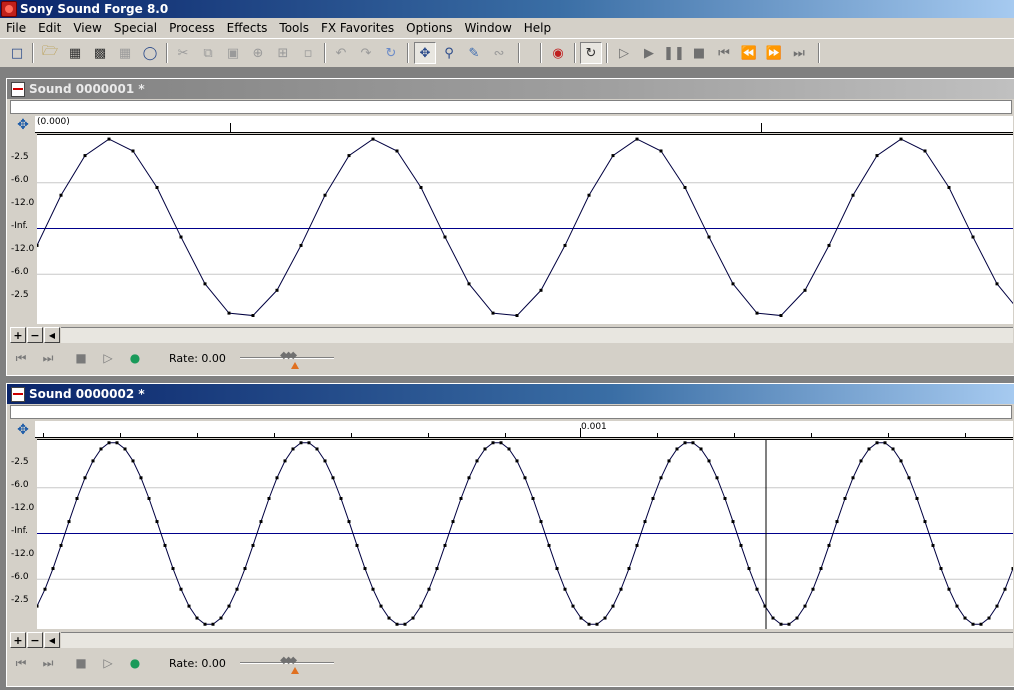 This screenshot has height=690, width=1014. I want to click on play-icon: ▶, so click(649, 53).